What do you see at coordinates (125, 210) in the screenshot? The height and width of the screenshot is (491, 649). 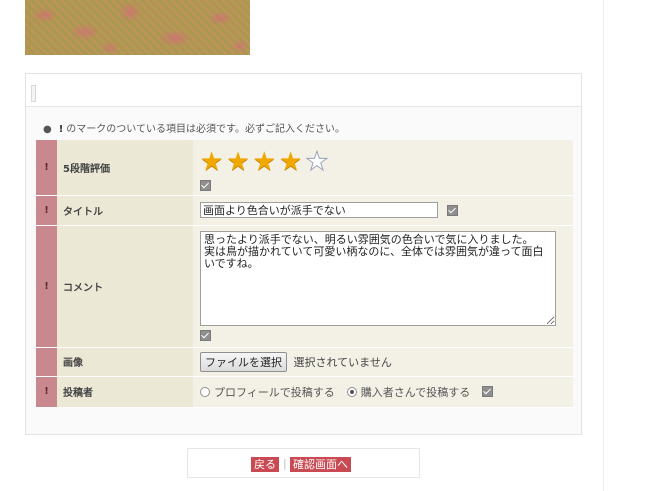 I see `title-label: タイトル` at bounding box center [125, 210].